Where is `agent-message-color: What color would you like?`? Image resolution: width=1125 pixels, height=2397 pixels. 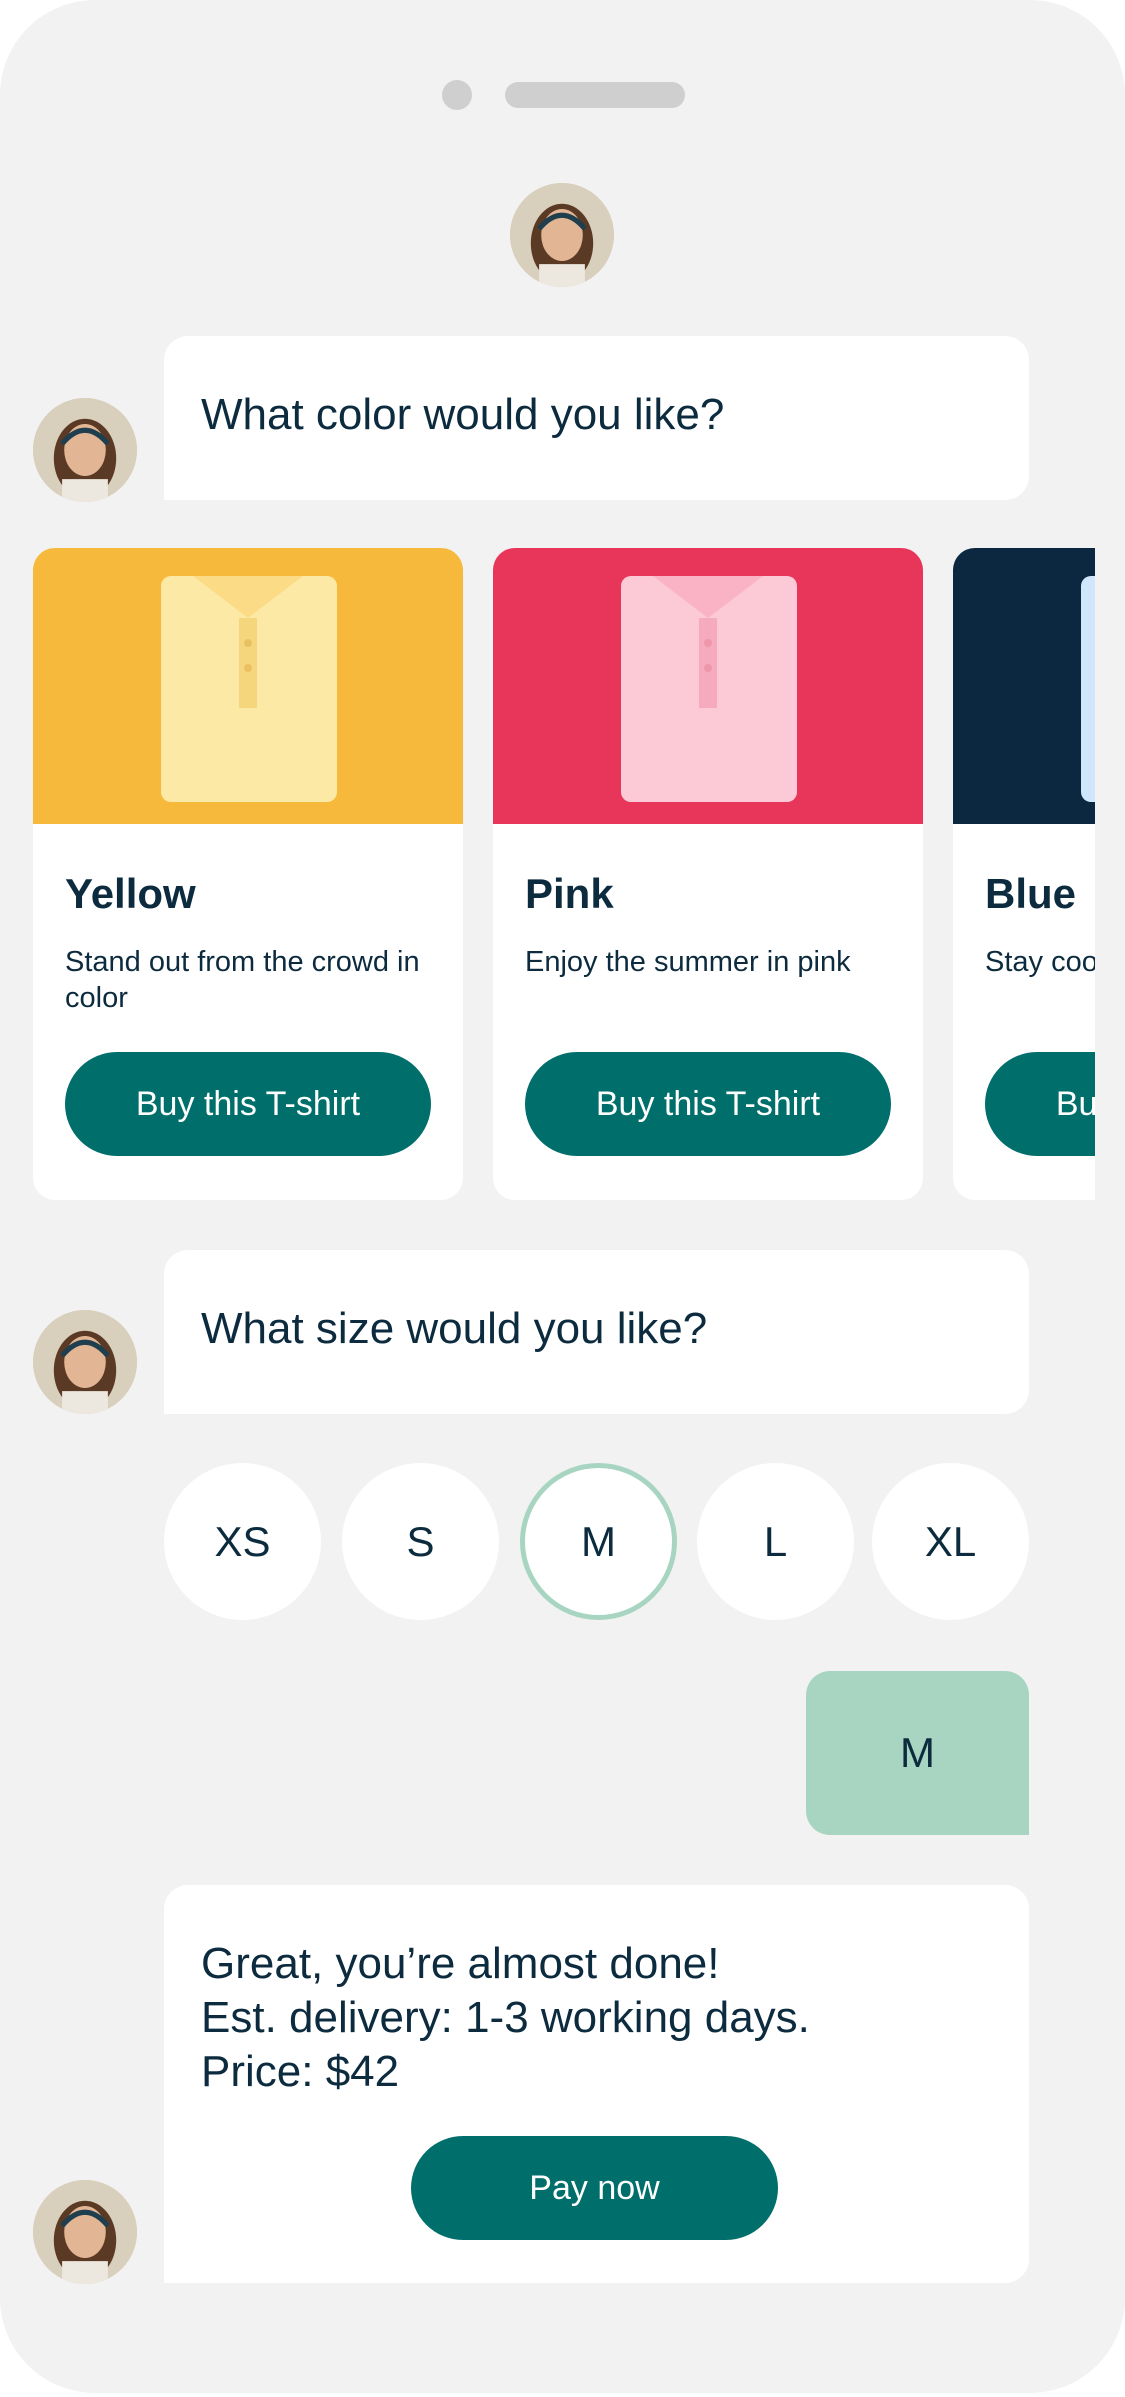 agent-message-color: What color would you like? is located at coordinates (596, 418).